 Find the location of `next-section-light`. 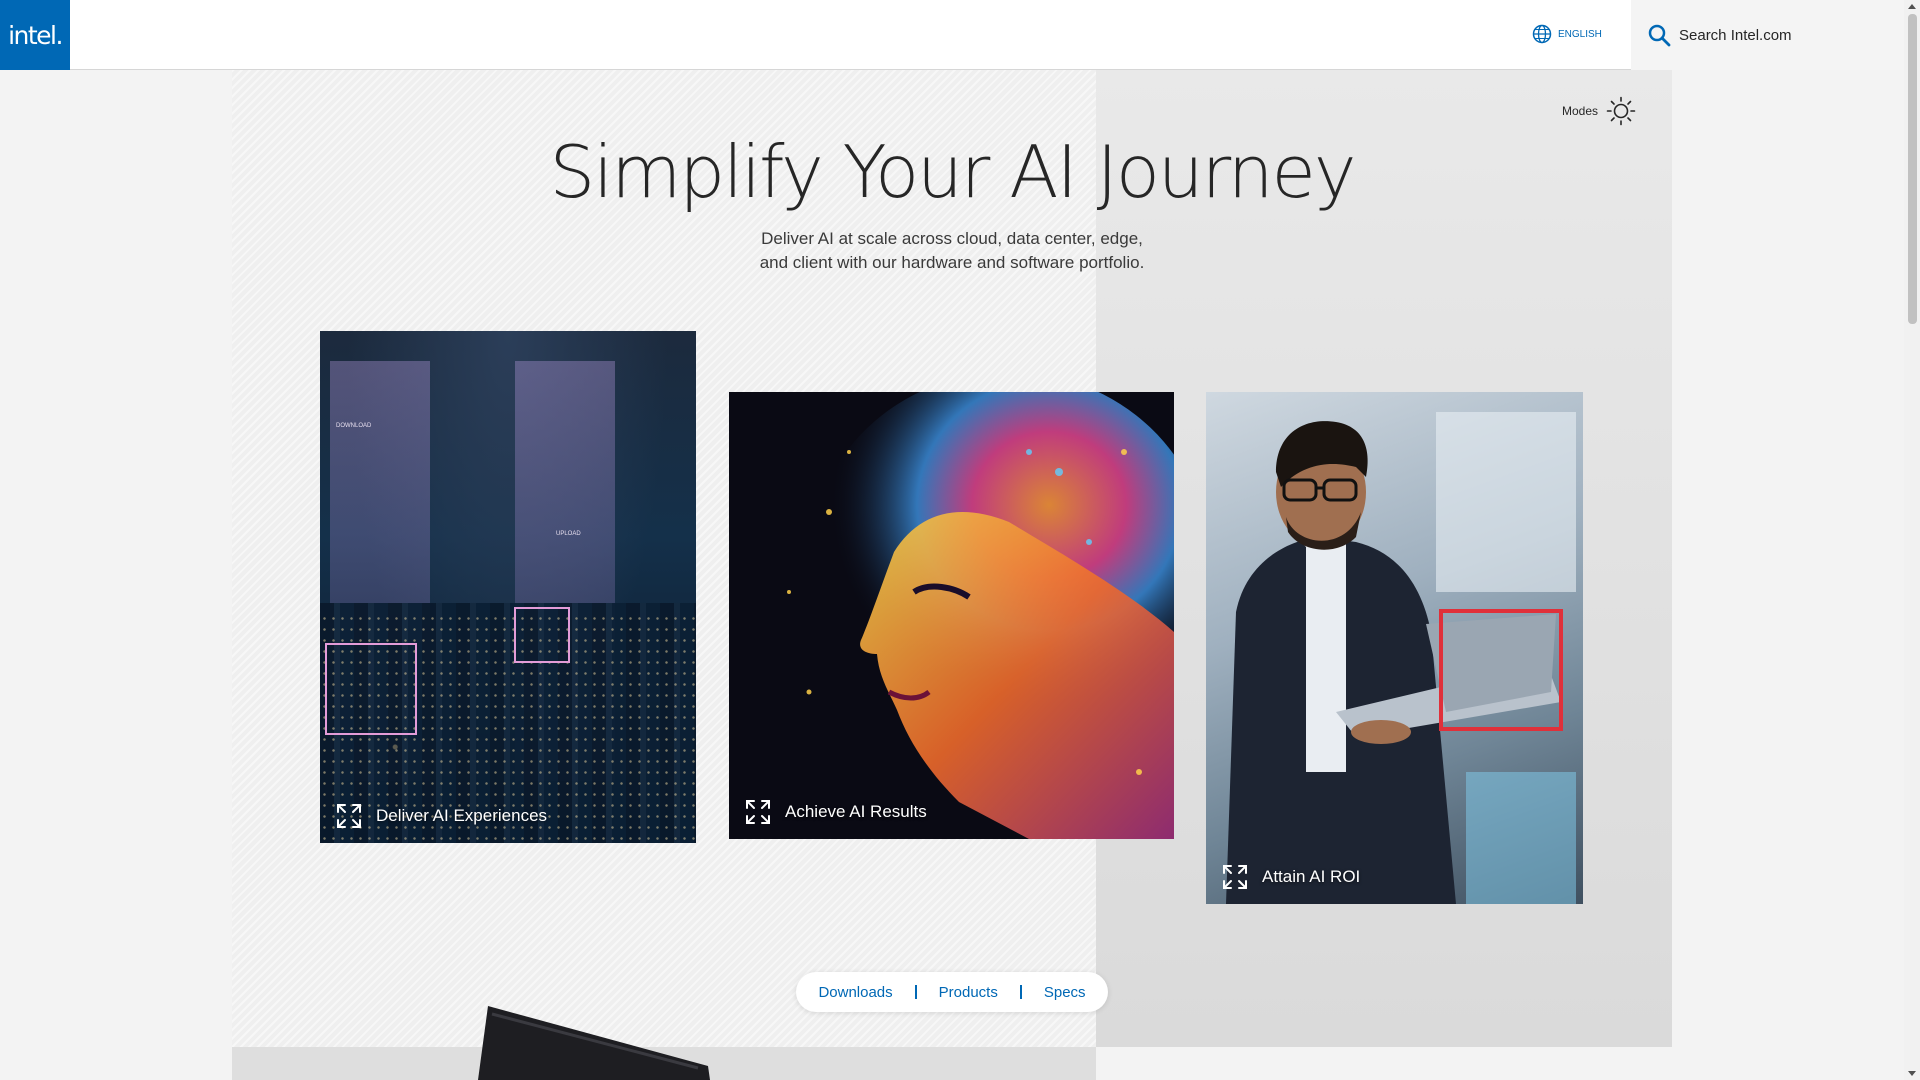

next-section-light is located at coordinates (1500, 1063).